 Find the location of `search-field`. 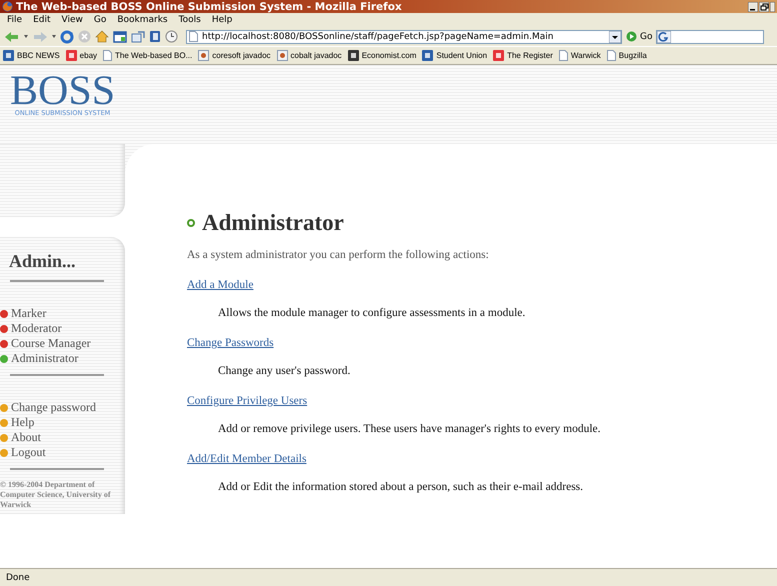

search-field is located at coordinates (710, 37).